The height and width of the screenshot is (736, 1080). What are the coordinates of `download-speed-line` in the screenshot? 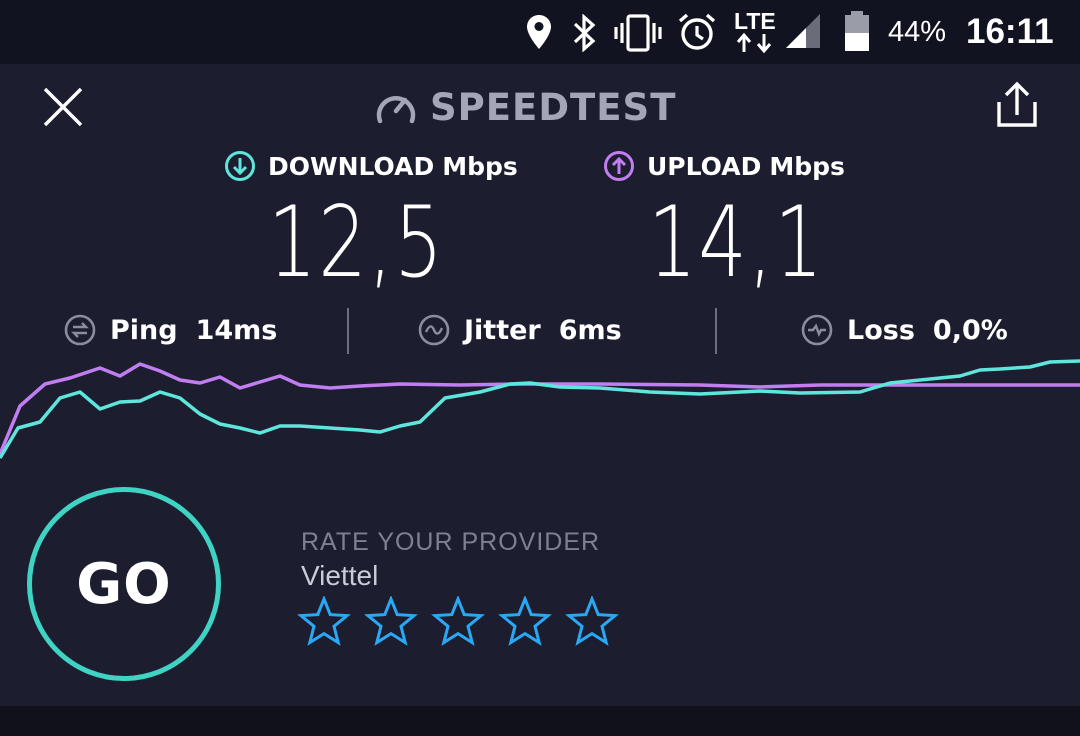 It's located at (540, 409).